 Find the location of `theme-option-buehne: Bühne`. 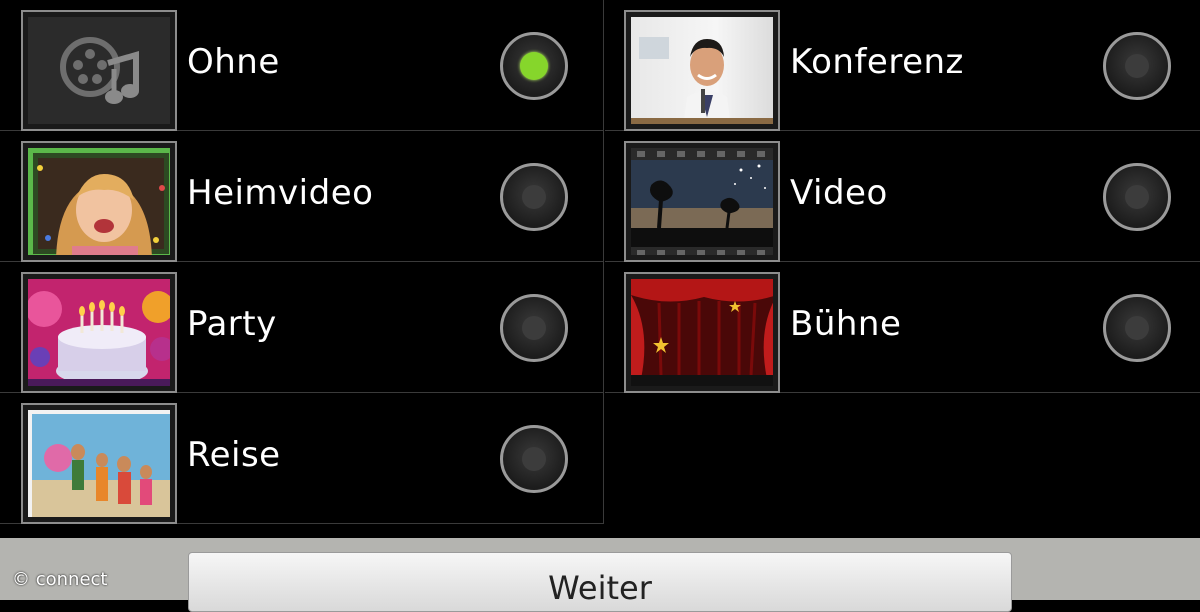

theme-option-buehne: Bühne is located at coordinates (902, 327).